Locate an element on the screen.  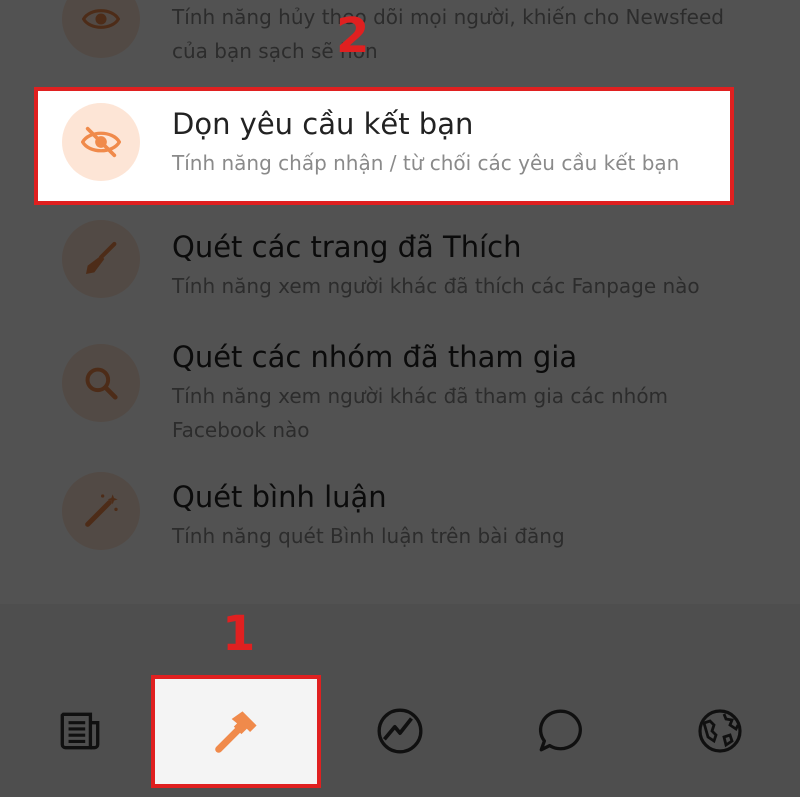
eye-slash-icon is located at coordinates (101, 142).